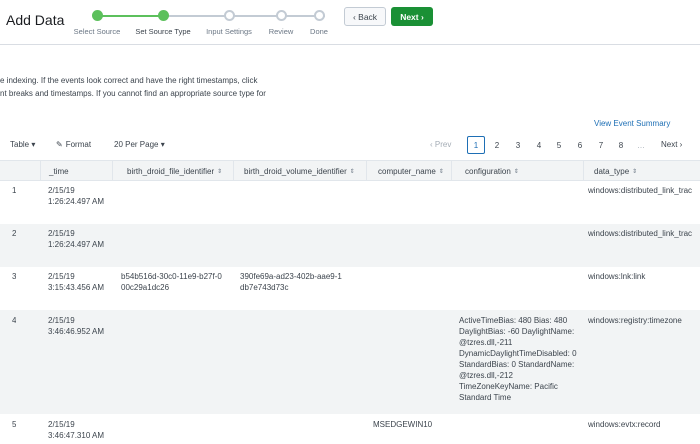 The height and width of the screenshot is (444, 700). Describe the element at coordinates (22, 144) in the screenshot. I see `table-view-dropdown: Table ▾` at that location.